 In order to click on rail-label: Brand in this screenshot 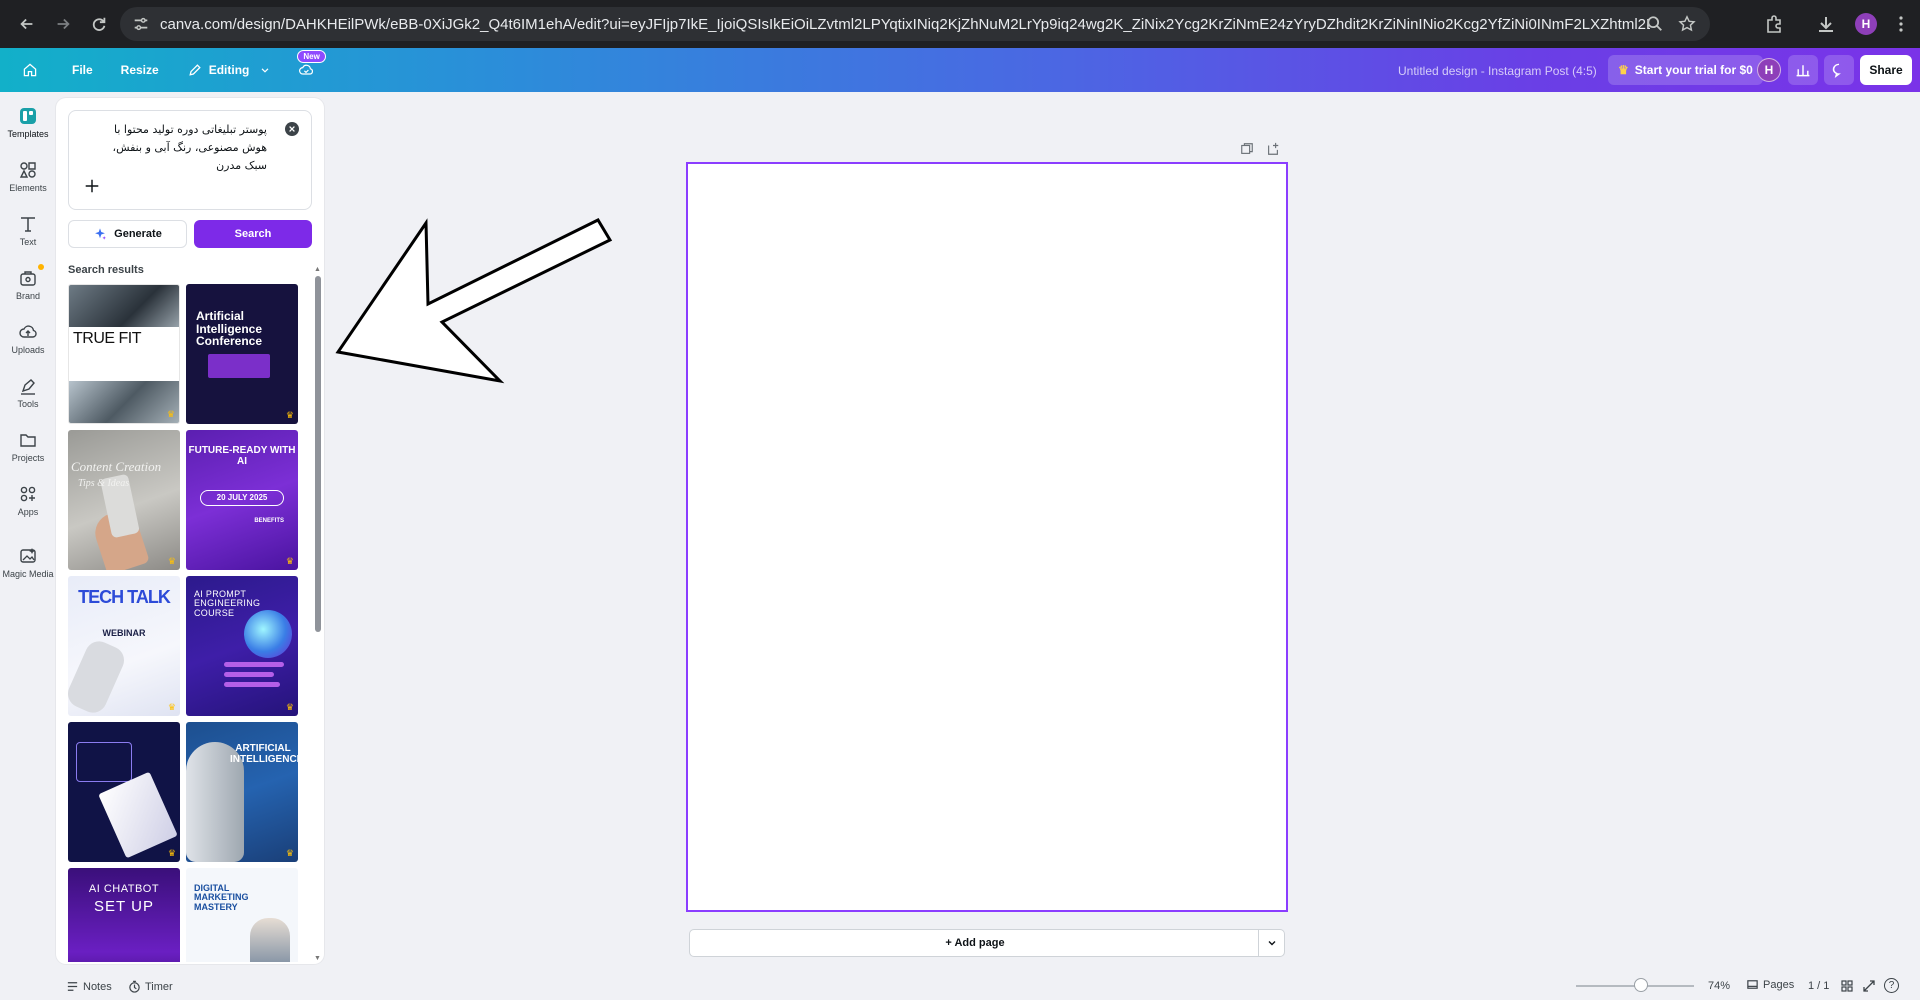, I will do `click(28, 296)`.